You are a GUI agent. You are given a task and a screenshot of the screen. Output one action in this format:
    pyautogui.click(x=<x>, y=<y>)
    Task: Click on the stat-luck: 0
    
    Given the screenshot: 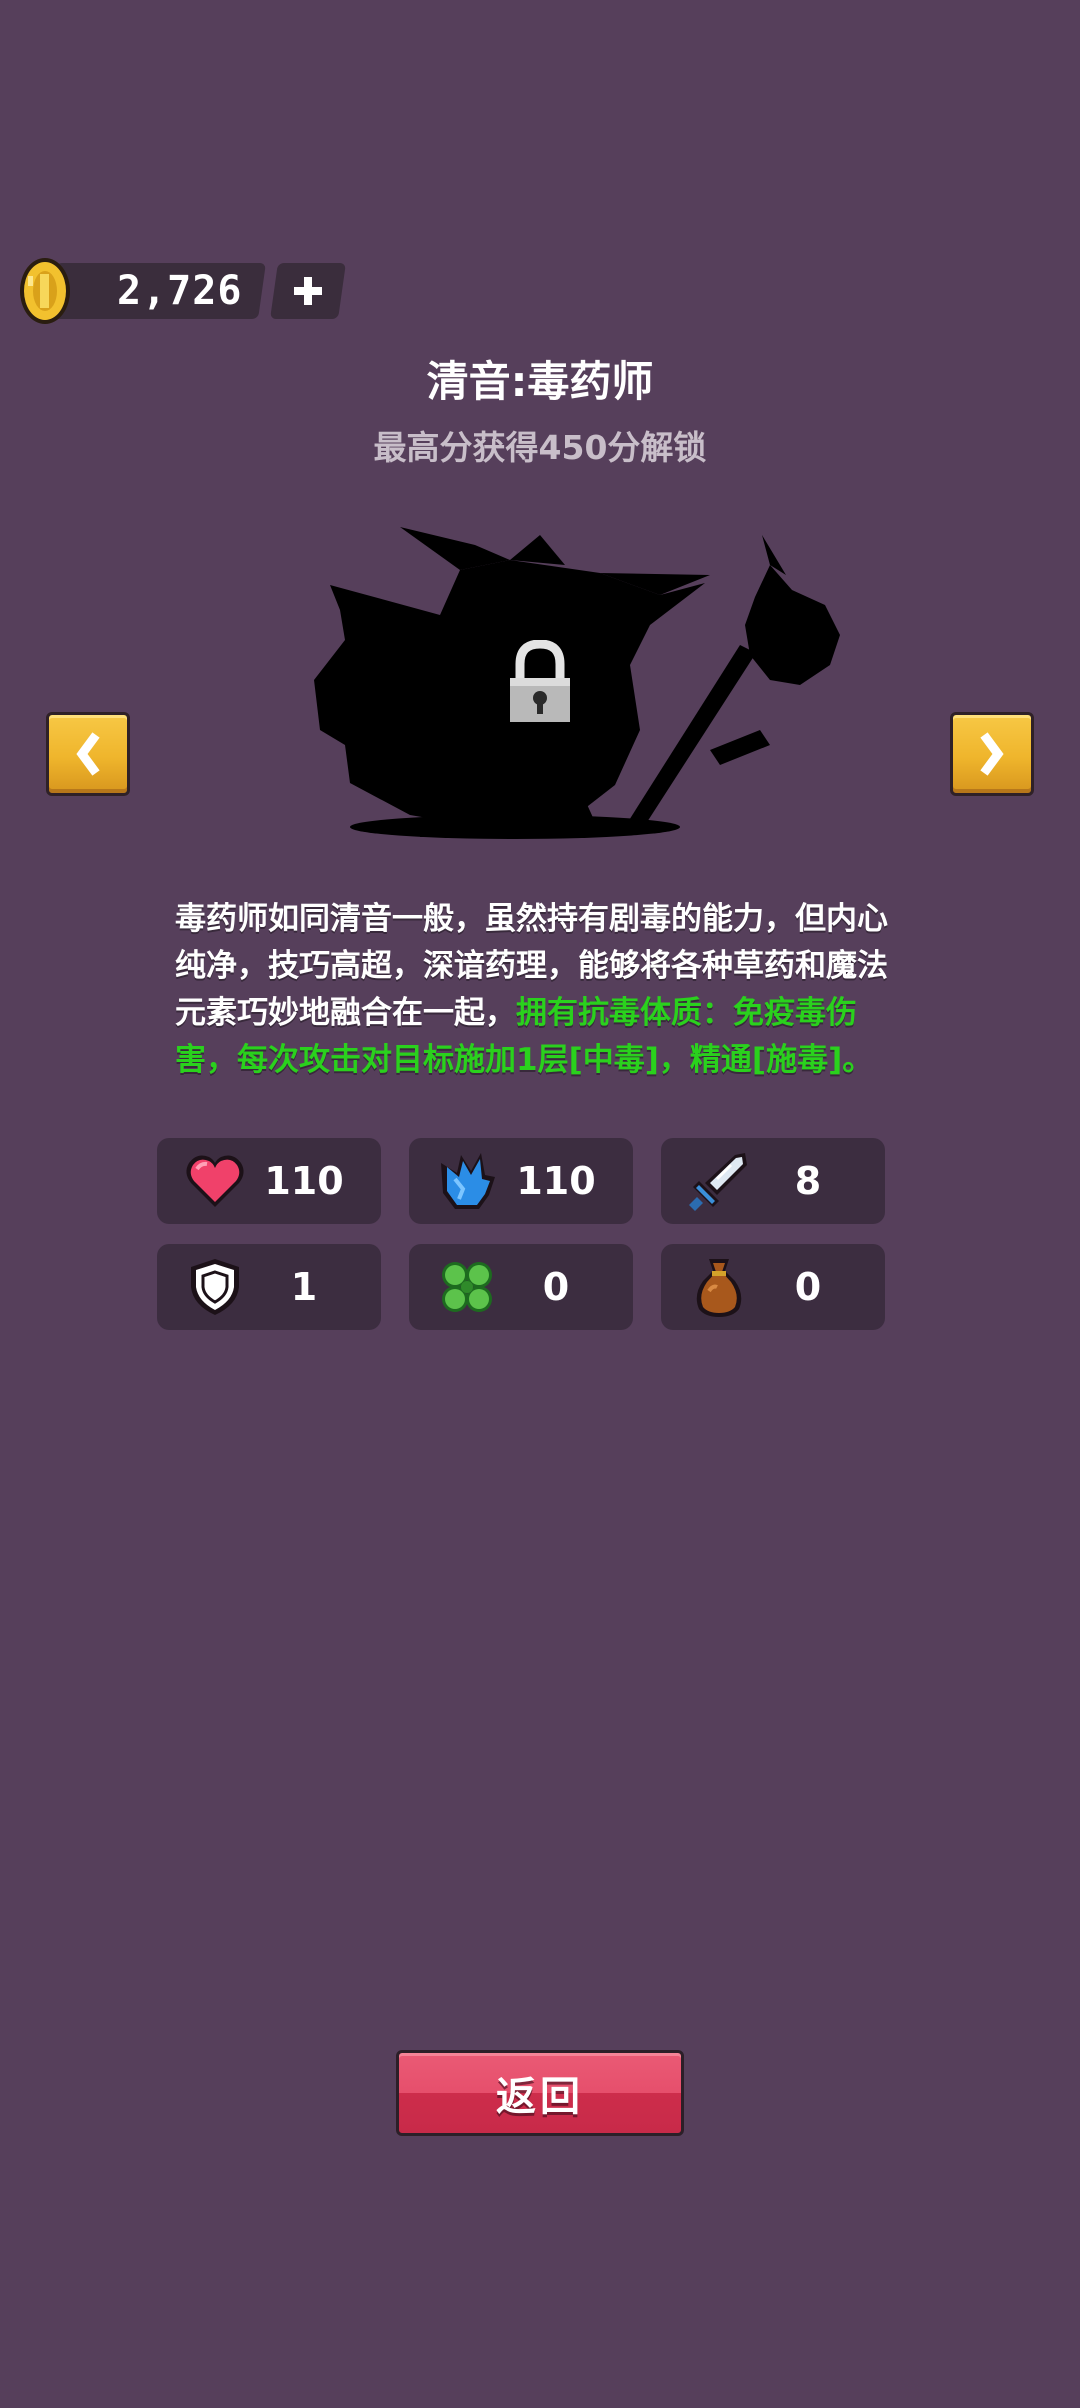 What is the action you would take?
    pyautogui.click(x=521, y=1287)
    